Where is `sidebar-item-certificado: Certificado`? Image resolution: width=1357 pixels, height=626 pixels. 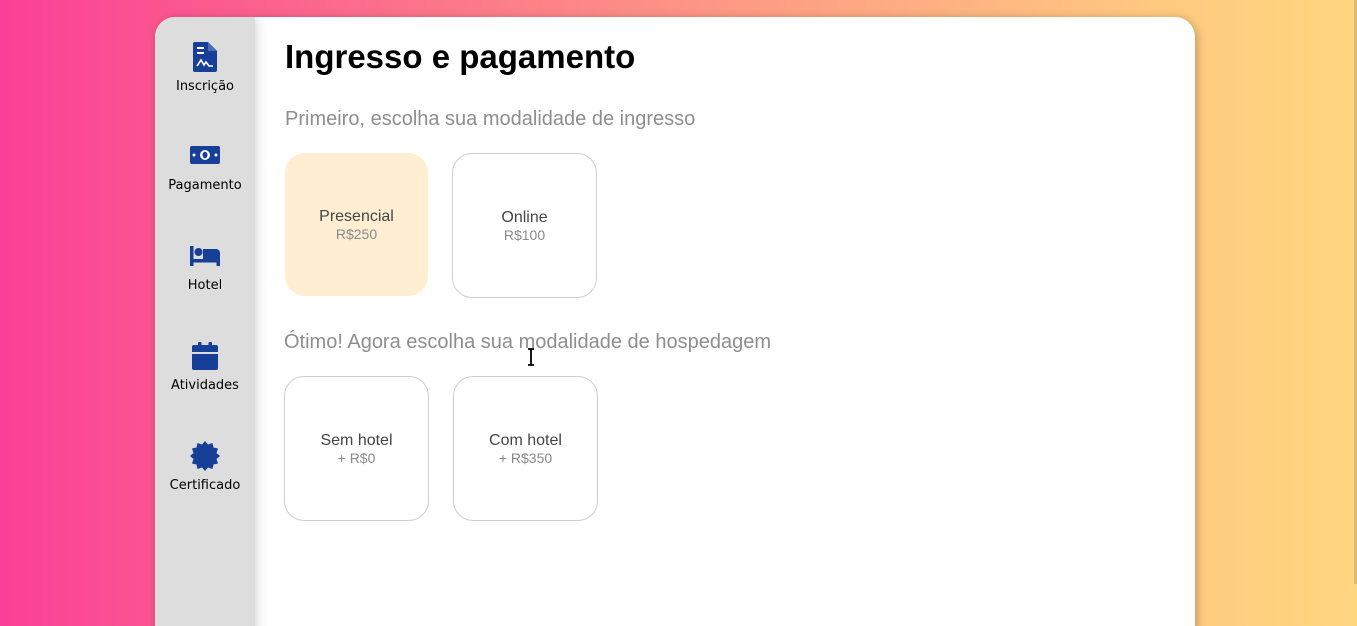 sidebar-item-certificado: Certificado is located at coordinates (205, 475).